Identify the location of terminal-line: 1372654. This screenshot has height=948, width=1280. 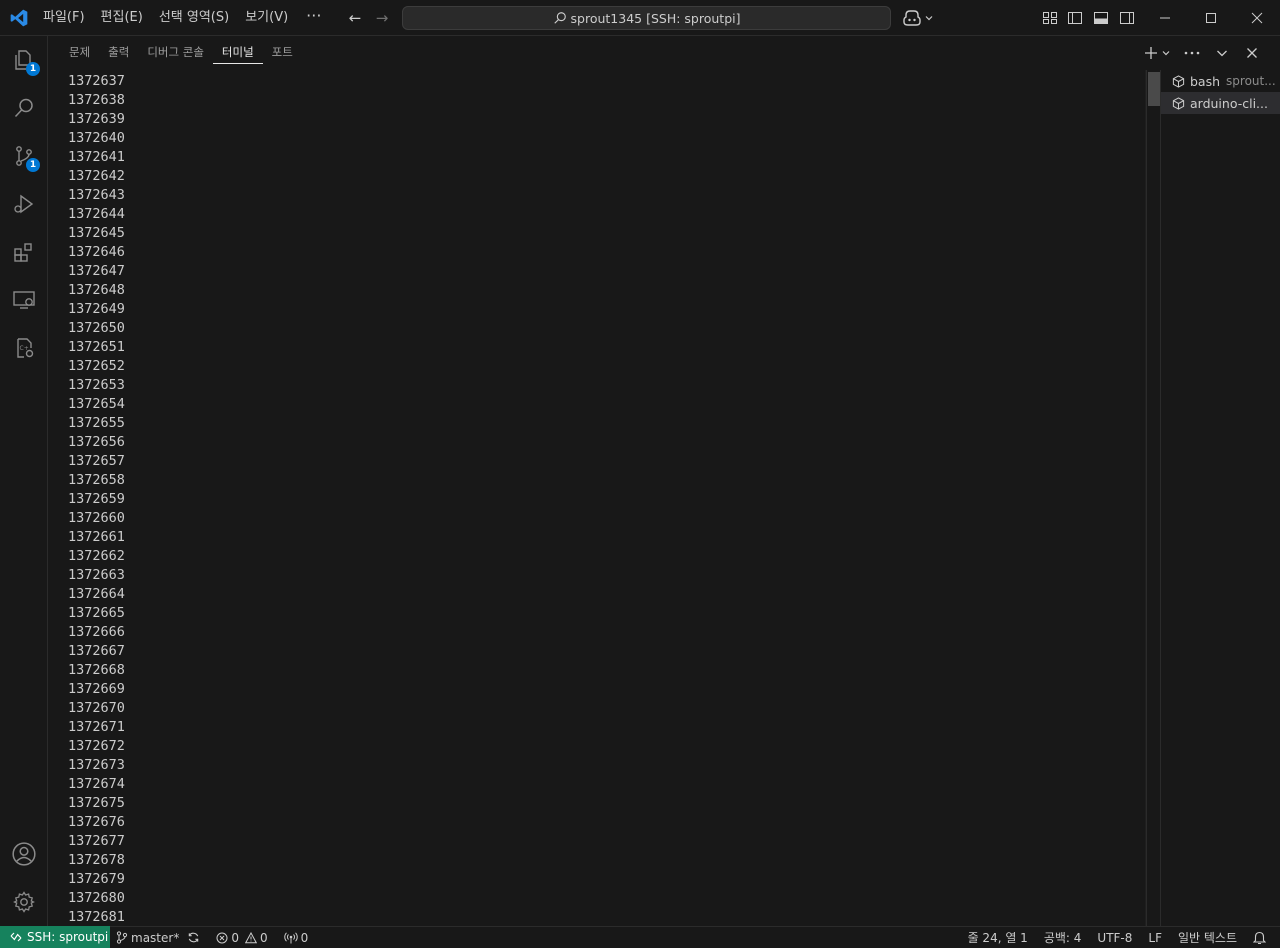
(96, 404).